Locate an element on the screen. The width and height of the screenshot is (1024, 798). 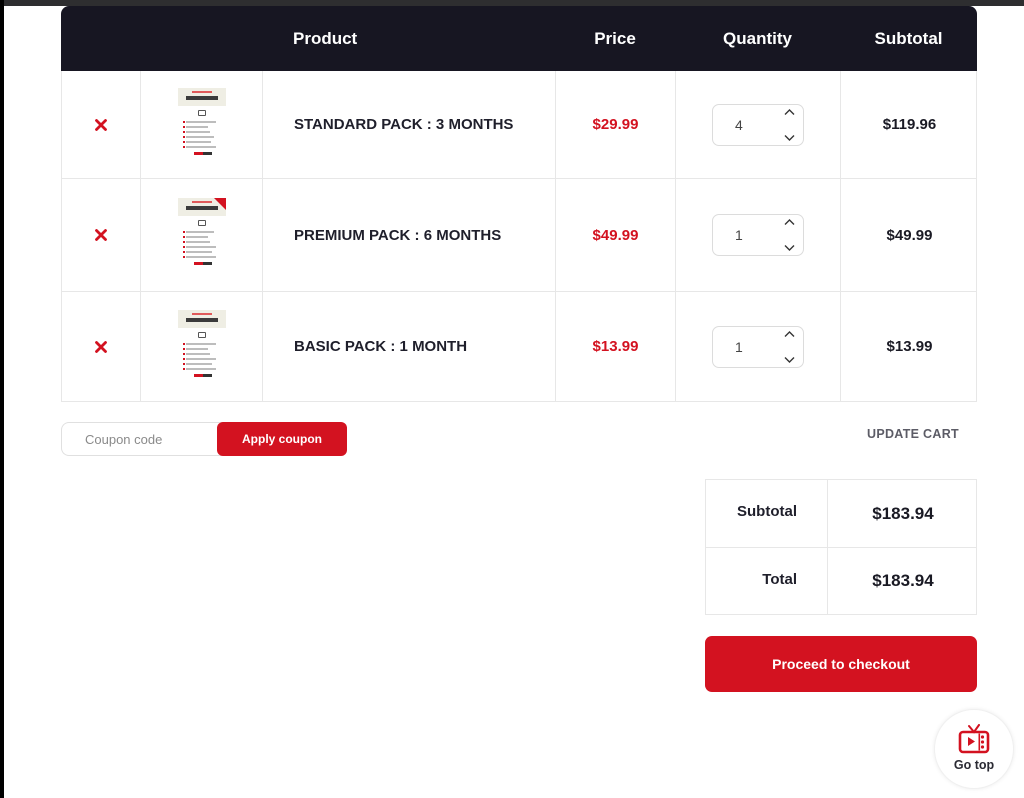
quantity-cell: 4 is located at coordinates (758, 124).